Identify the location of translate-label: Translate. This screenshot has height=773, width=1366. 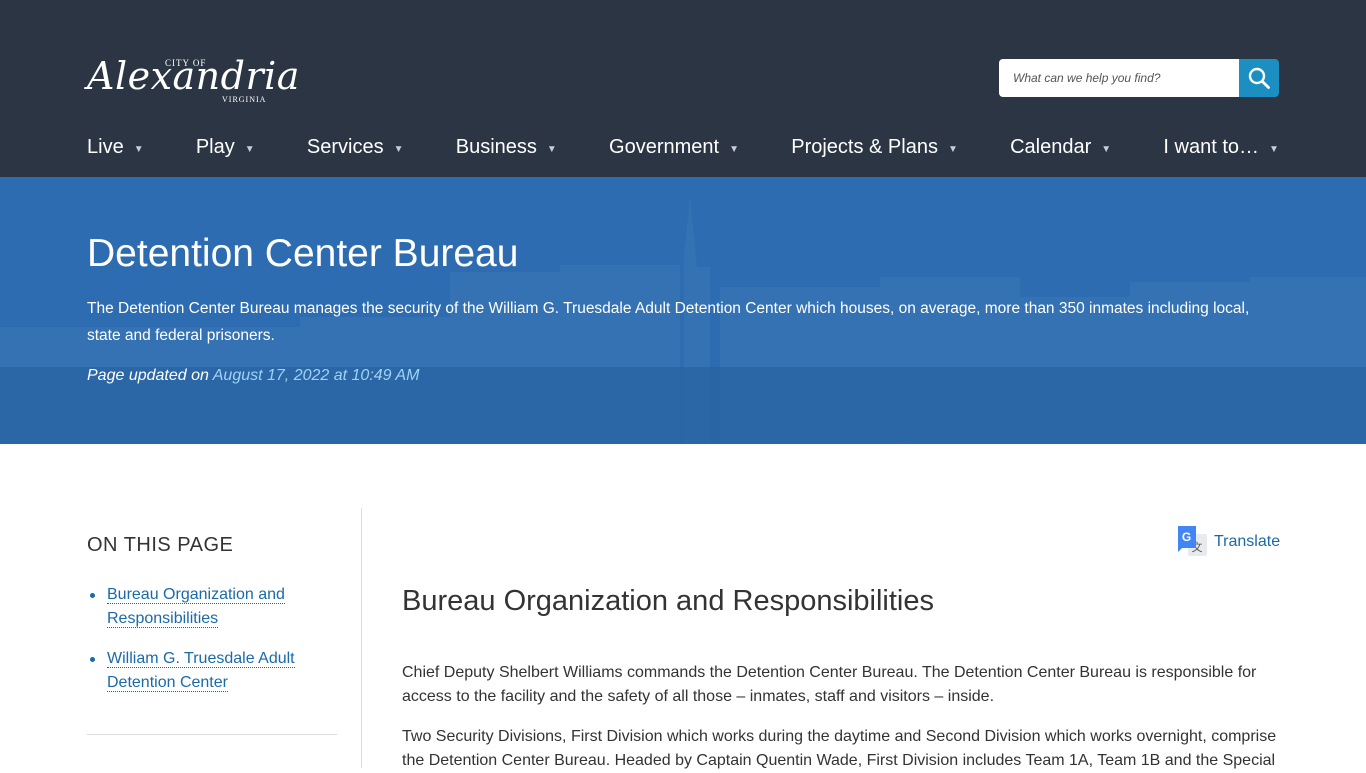
(1247, 541).